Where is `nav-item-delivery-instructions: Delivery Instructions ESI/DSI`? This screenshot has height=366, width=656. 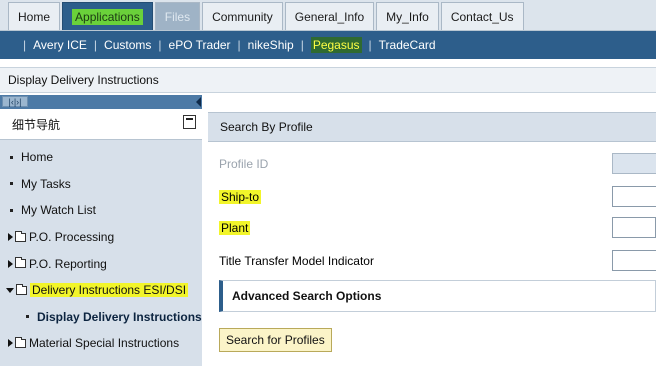 nav-item-delivery-instructions: Delivery Instructions ESI/DSI is located at coordinates (101, 290).